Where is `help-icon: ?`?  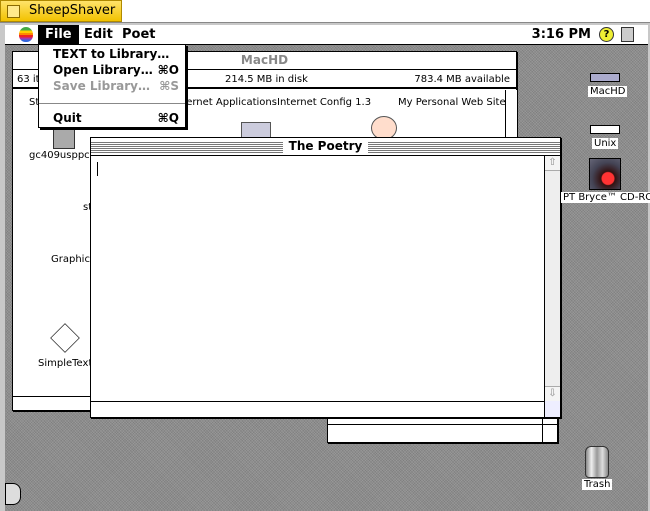 help-icon: ? is located at coordinates (606, 34).